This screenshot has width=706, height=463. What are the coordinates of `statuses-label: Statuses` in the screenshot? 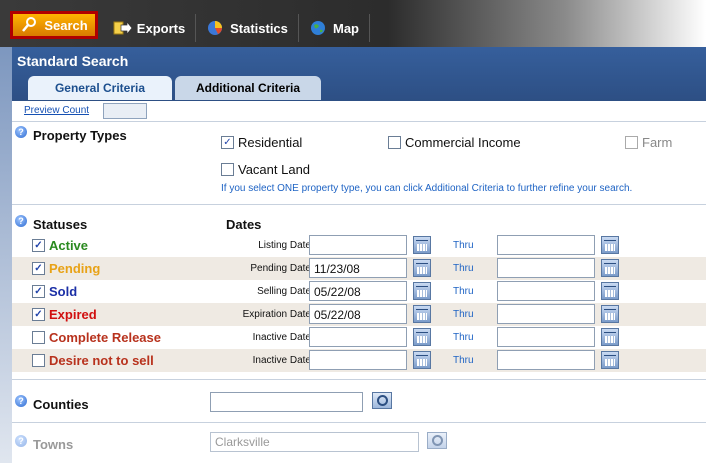 It's located at (60, 224).